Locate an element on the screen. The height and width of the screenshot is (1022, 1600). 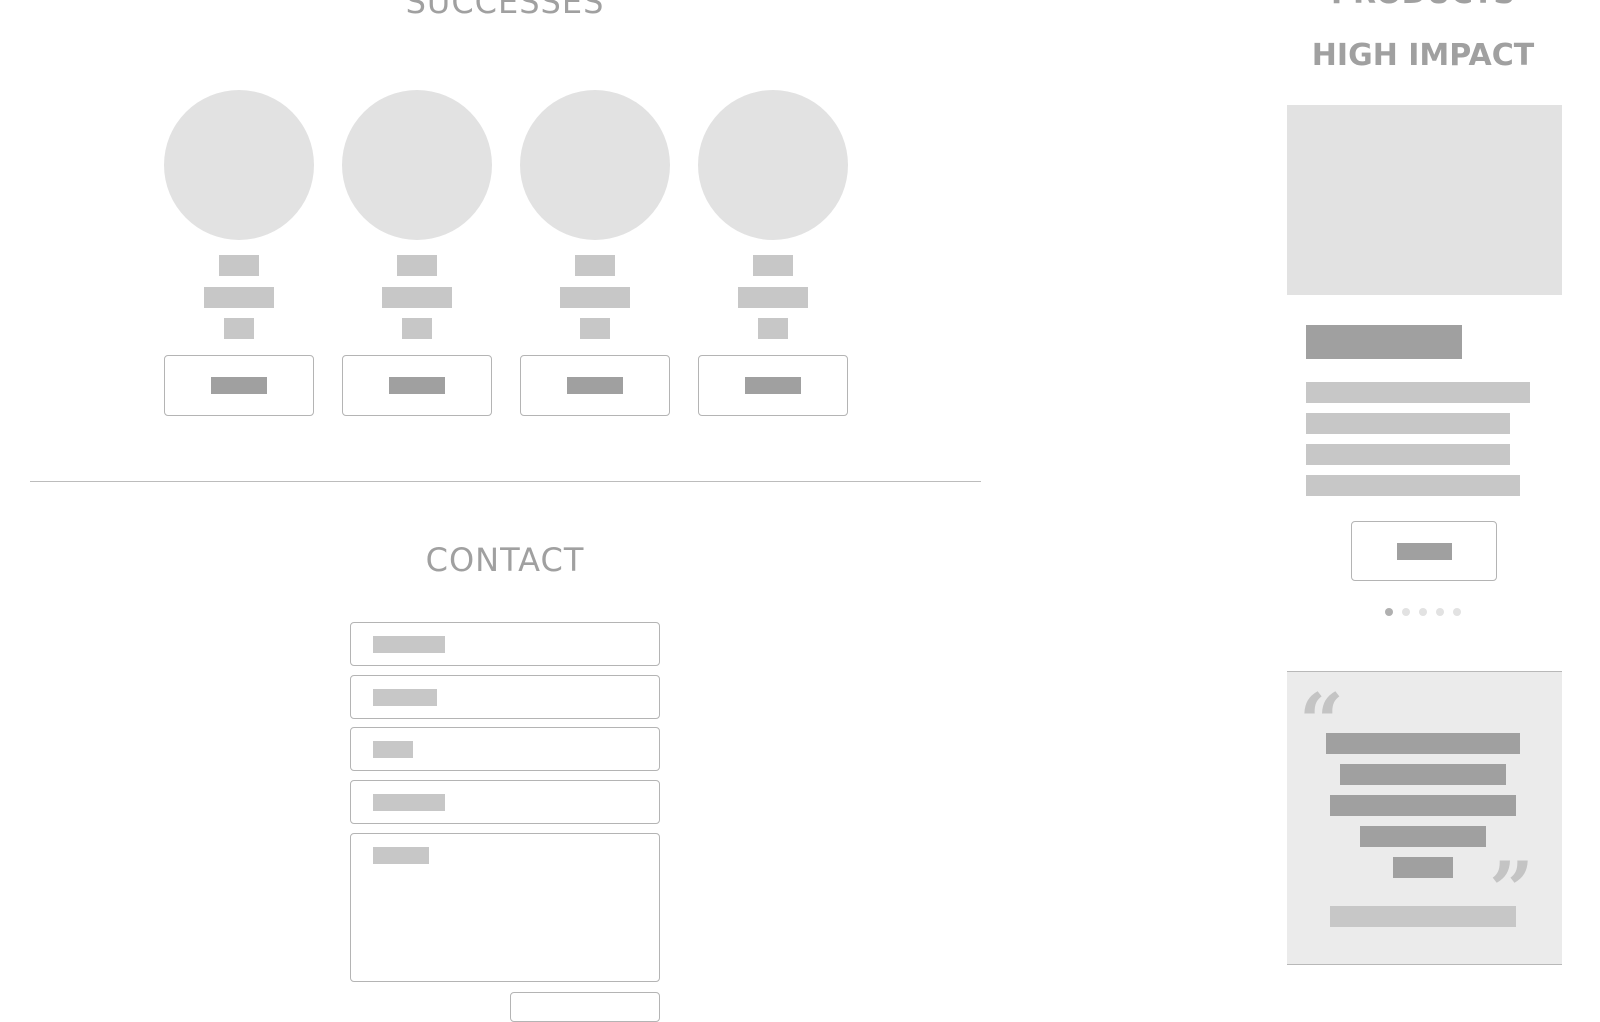
contact-subject-input is located at coordinates (505, 802).